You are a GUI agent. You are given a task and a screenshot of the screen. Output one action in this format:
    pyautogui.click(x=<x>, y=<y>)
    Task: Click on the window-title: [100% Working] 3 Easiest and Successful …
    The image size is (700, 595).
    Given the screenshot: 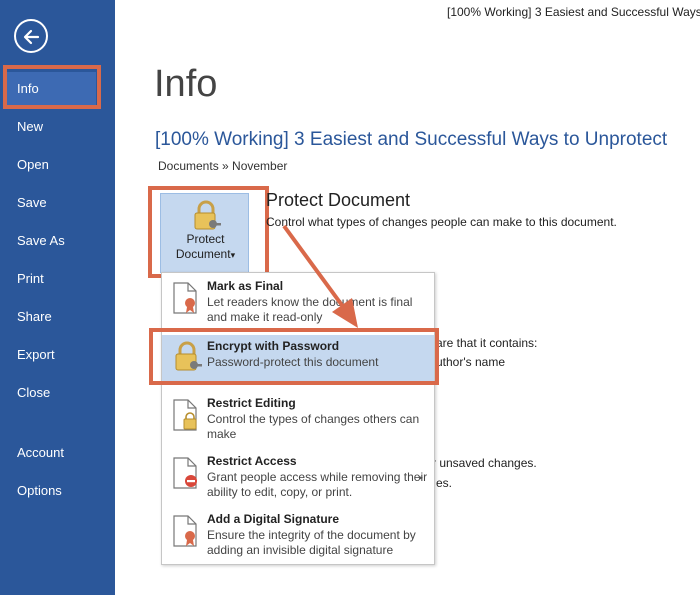 What is the action you would take?
    pyautogui.click(x=573, y=12)
    